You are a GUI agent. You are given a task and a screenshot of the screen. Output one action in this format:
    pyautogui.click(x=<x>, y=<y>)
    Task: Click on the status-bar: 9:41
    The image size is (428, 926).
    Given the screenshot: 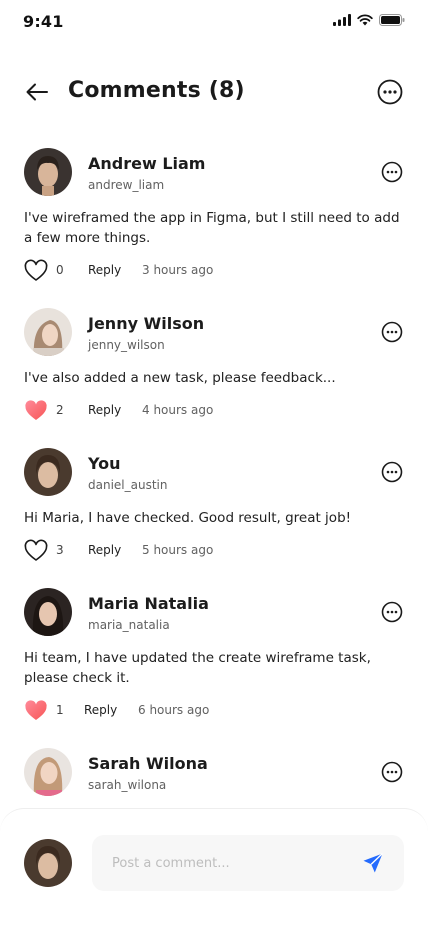 What is the action you would take?
    pyautogui.click(x=214, y=22)
    